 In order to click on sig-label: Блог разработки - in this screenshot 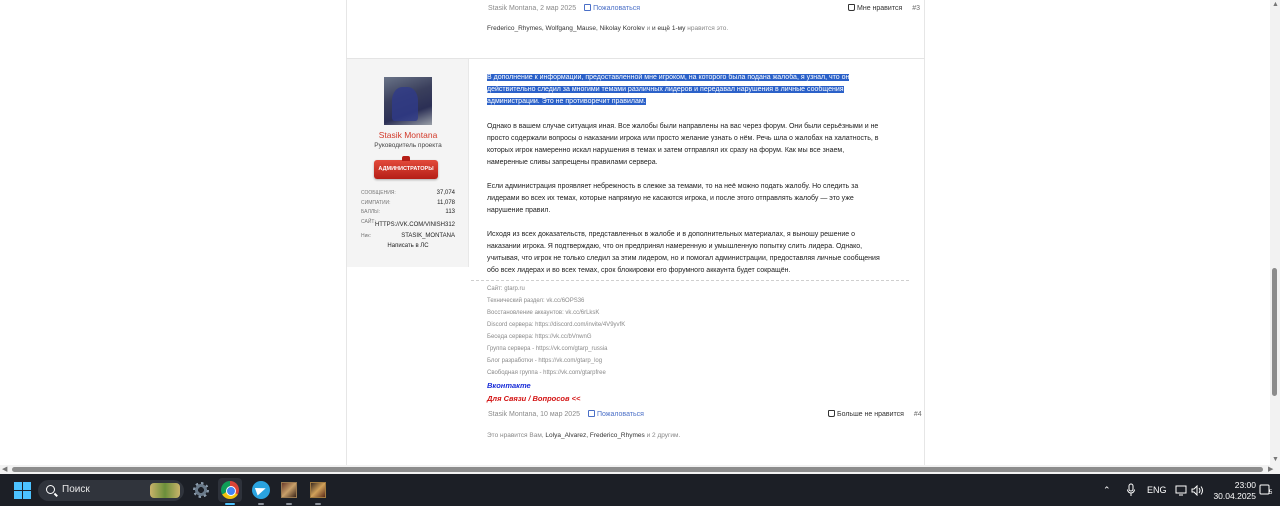, I will do `click(512, 361)`.